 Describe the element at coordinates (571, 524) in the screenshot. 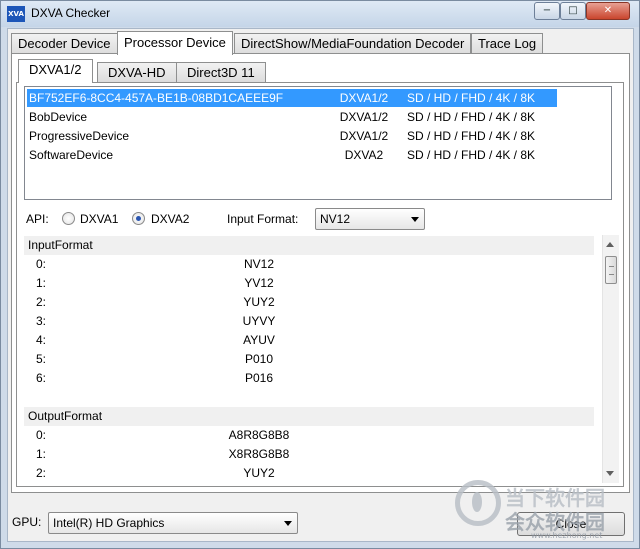

I see `close-button: Close` at that location.